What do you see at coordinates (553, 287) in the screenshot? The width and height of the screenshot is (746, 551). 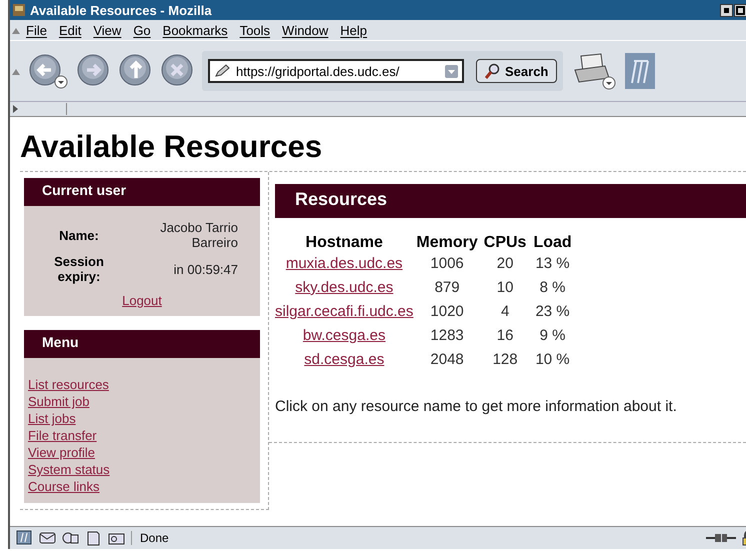 I see `table-cell: 8 %` at bounding box center [553, 287].